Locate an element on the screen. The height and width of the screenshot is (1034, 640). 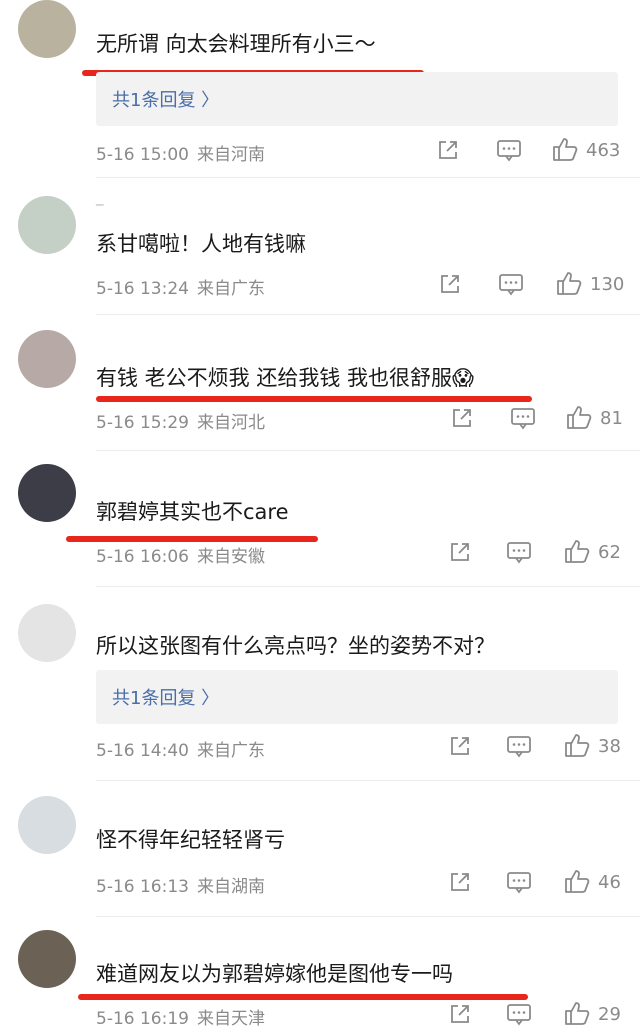
comment-meta: 5-16 15:00 来自河南 is located at coordinates (180, 152).